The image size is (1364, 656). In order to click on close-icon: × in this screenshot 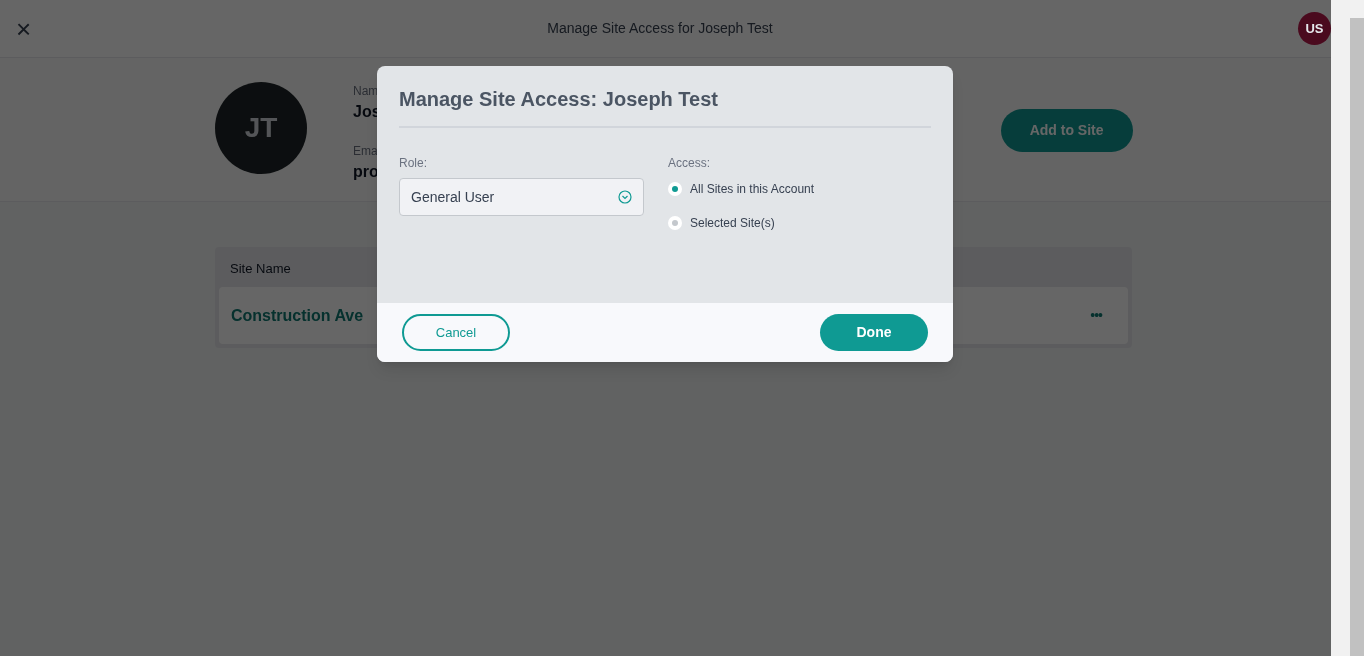, I will do `click(23, 28)`.